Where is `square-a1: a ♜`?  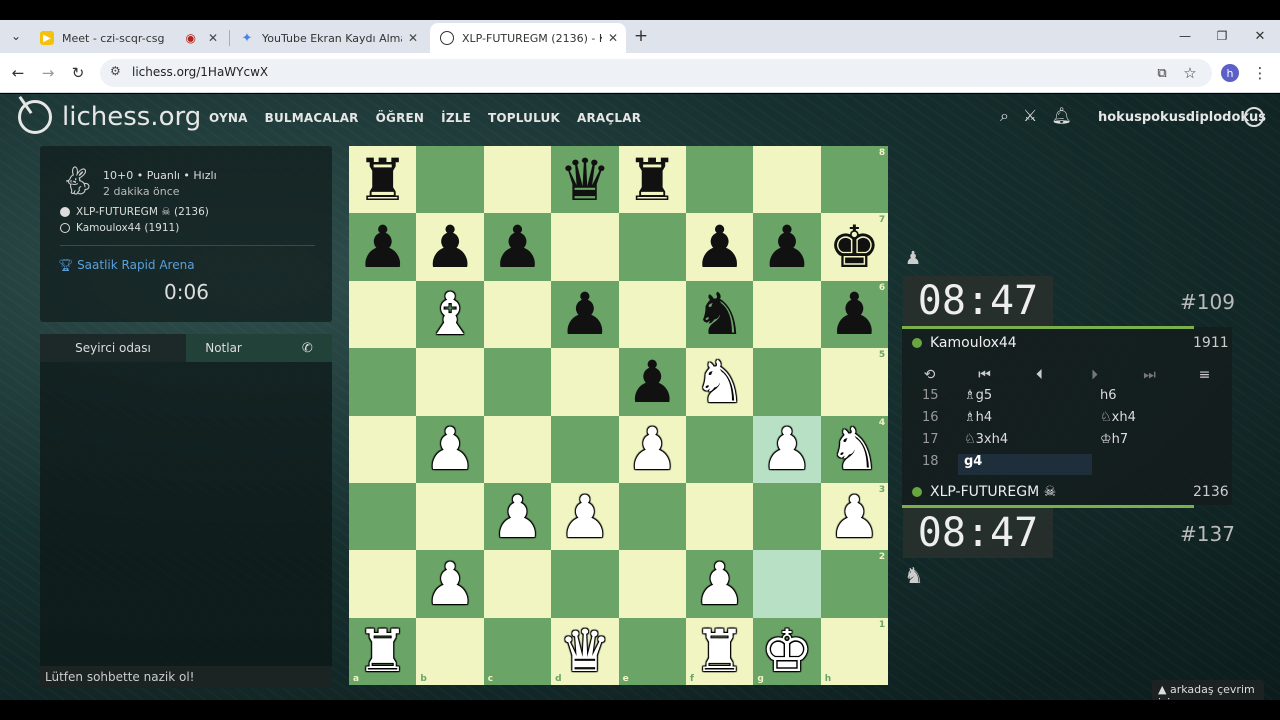 square-a1: a ♜ is located at coordinates (383, 651).